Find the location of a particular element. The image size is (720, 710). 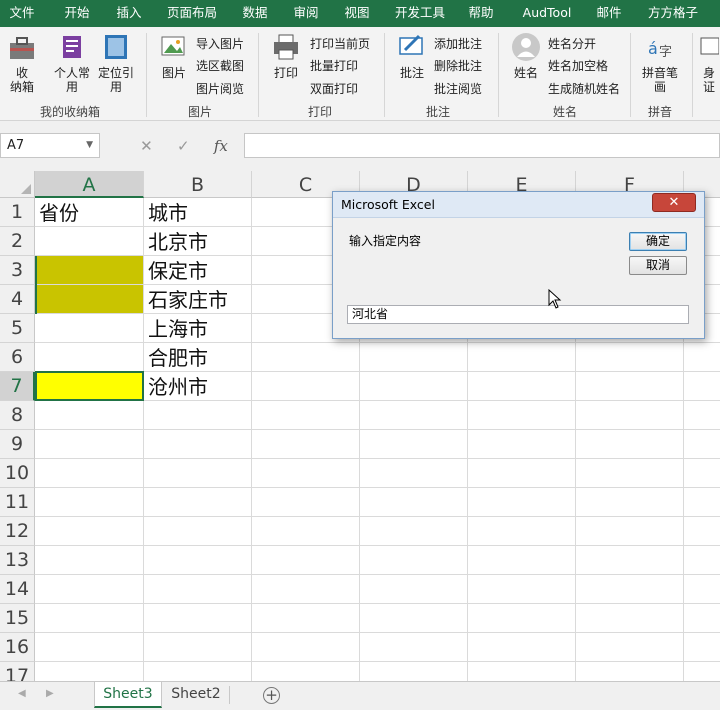

sheet-tab-sheet2: Sheet2 is located at coordinates (196, 695).